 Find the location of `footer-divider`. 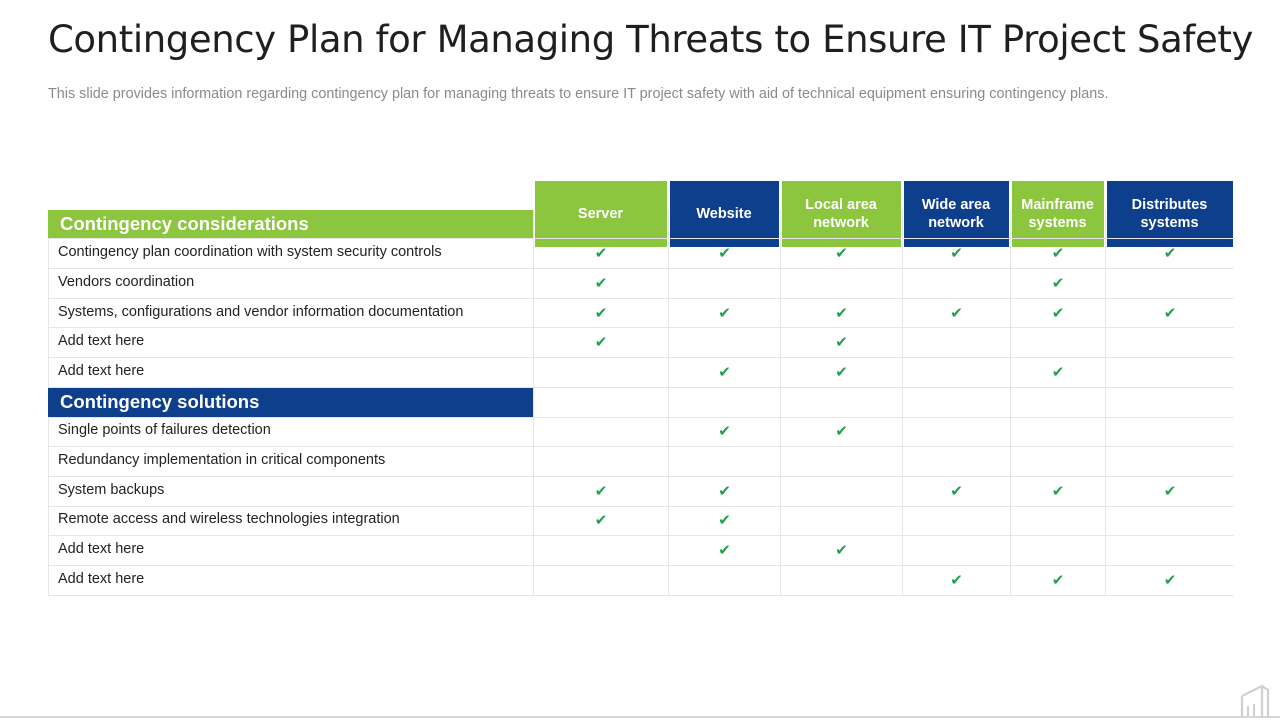

footer-divider is located at coordinates (640, 717).